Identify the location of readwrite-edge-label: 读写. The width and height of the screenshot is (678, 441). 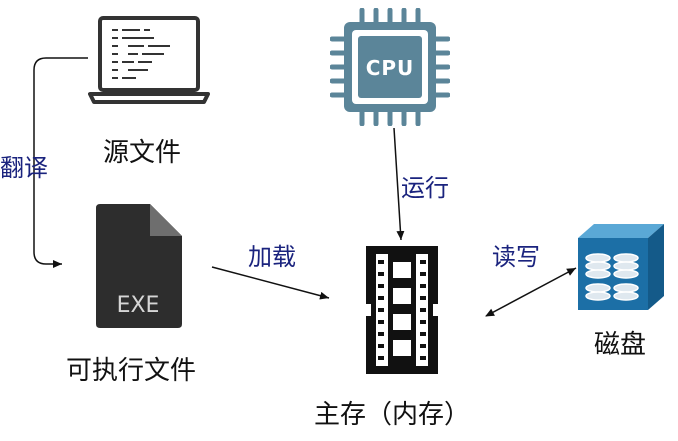
(516, 257).